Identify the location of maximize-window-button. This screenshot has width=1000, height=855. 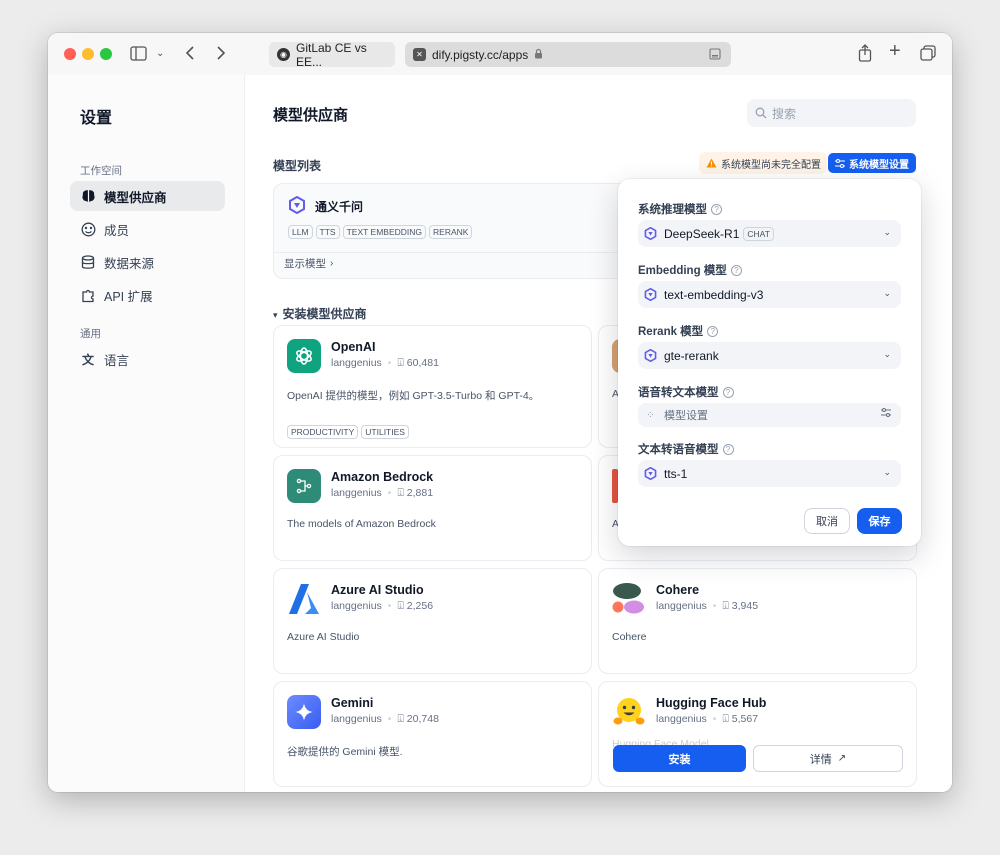
(106, 54).